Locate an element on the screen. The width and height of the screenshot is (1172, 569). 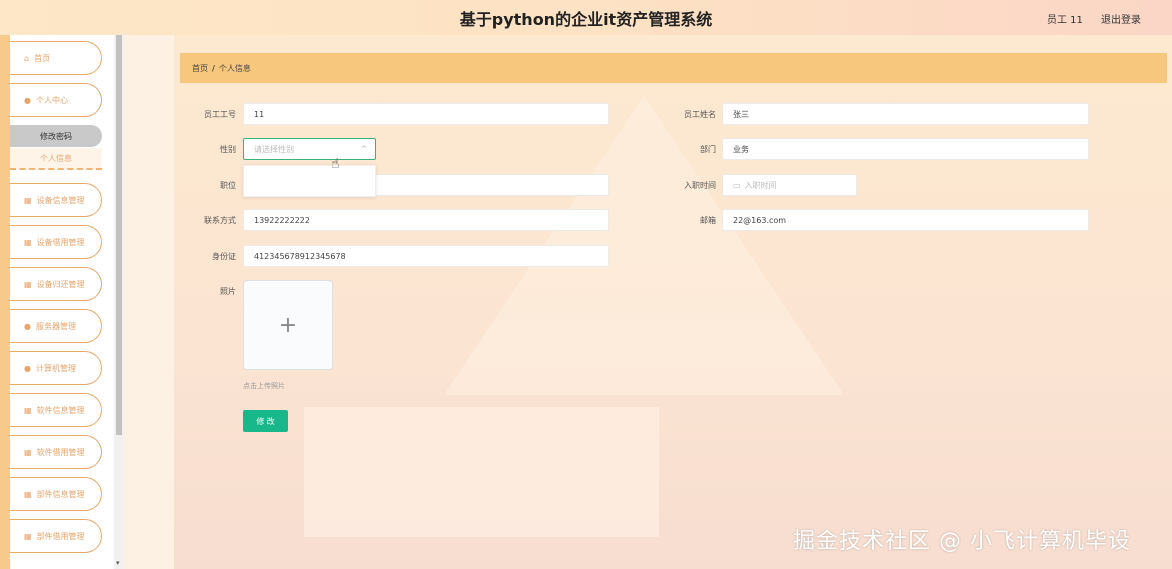
email-input: 22@163.com is located at coordinates (905, 220).